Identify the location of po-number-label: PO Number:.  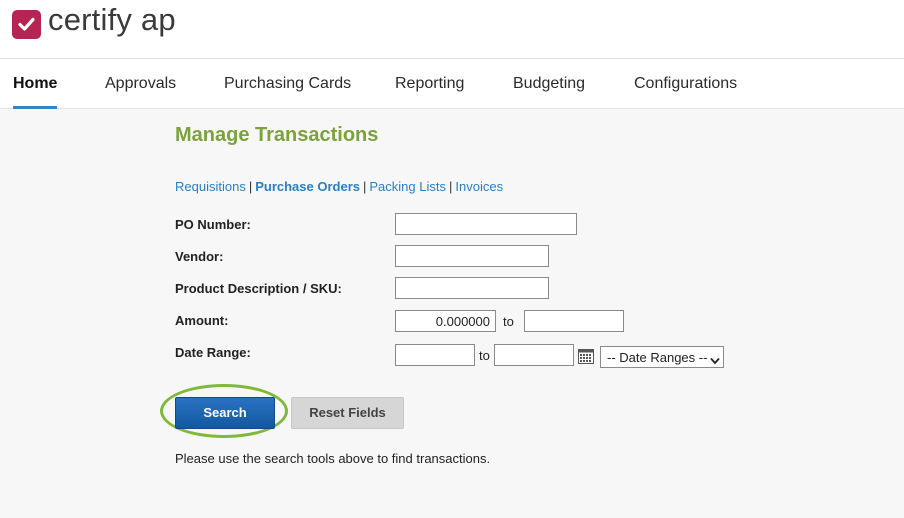
(213, 224).